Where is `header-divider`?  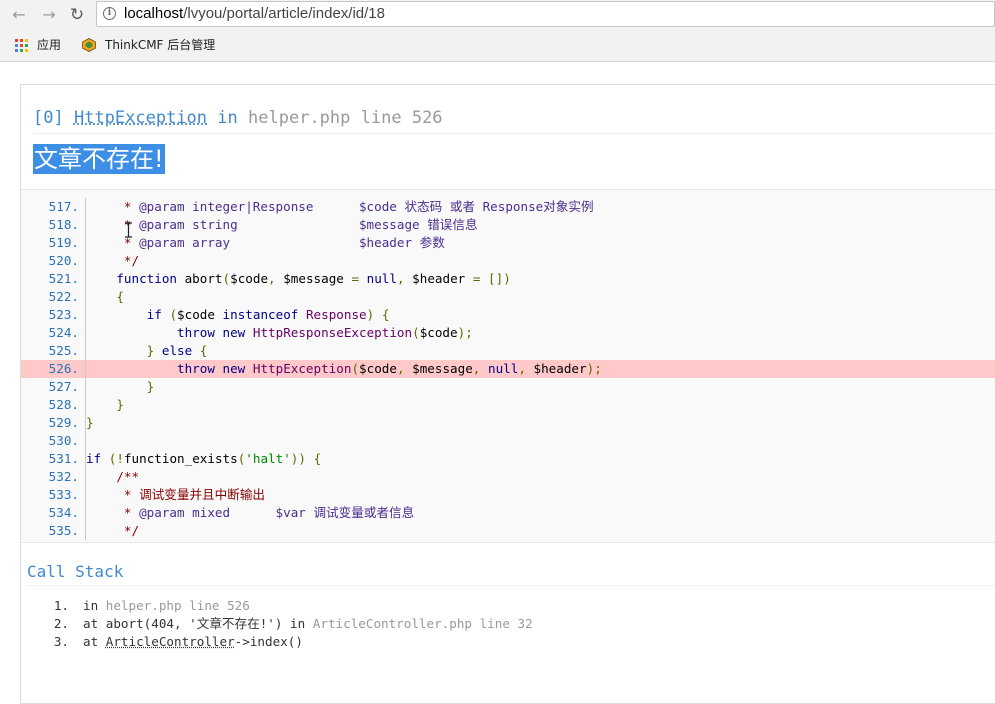 header-divider is located at coordinates (514, 133).